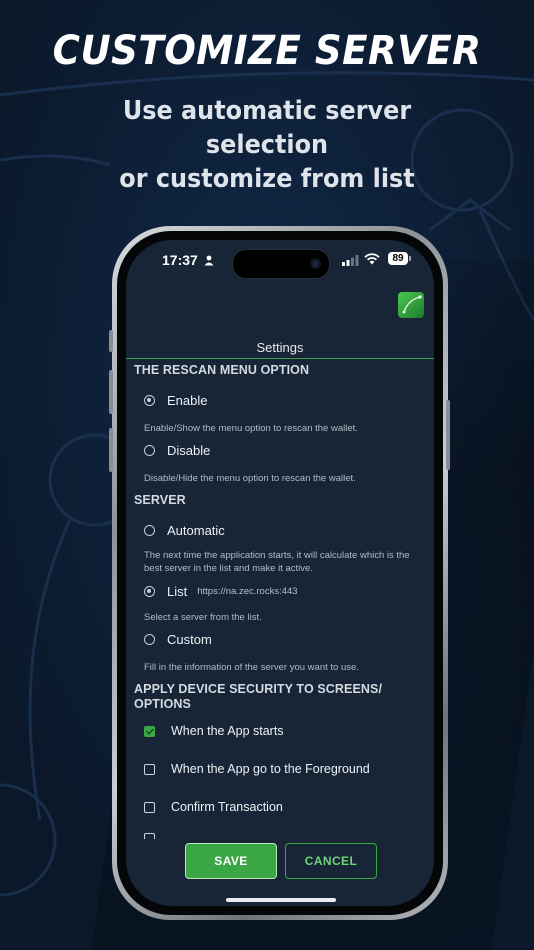 This screenshot has height=950, width=534. What do you see at coordinates (189, 450) in the screenshot?
I see `radio-label: Disable` at bounding box center [189, 450].